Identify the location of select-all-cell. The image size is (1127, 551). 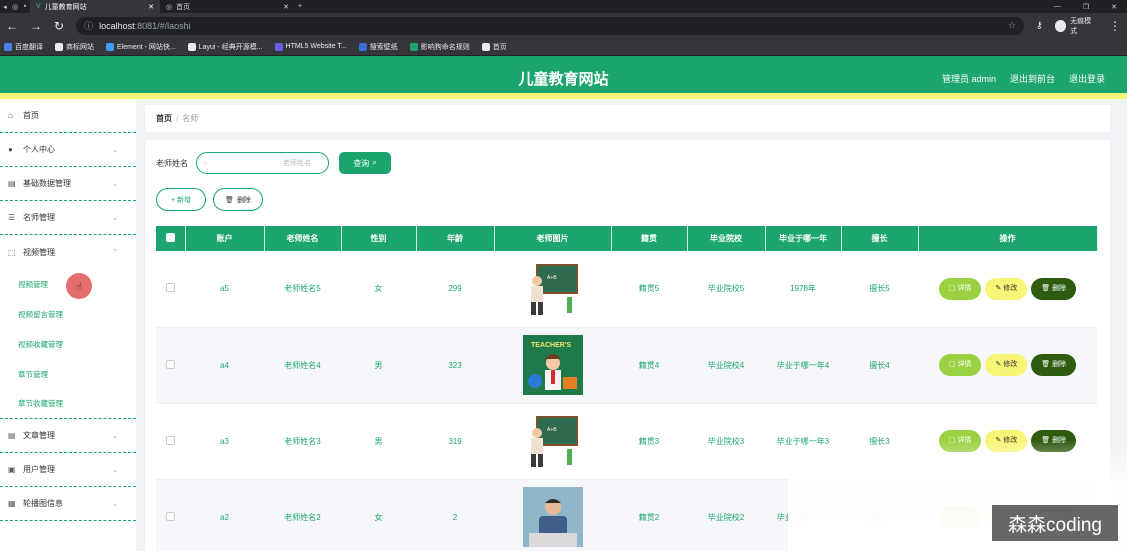
(171, 238).